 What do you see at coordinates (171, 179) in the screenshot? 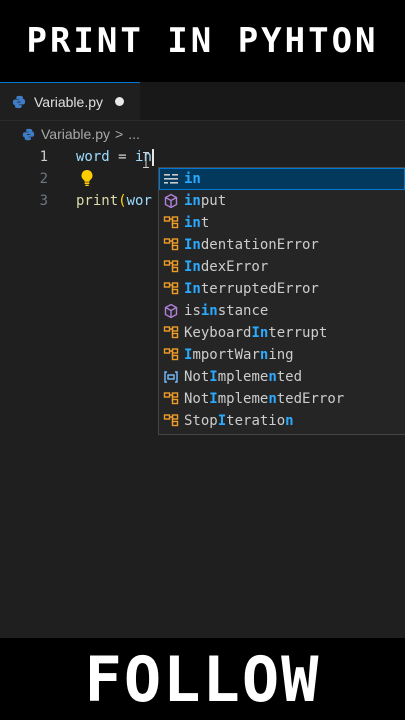
I see `keyword-icon` at bounding box center [171, 179].